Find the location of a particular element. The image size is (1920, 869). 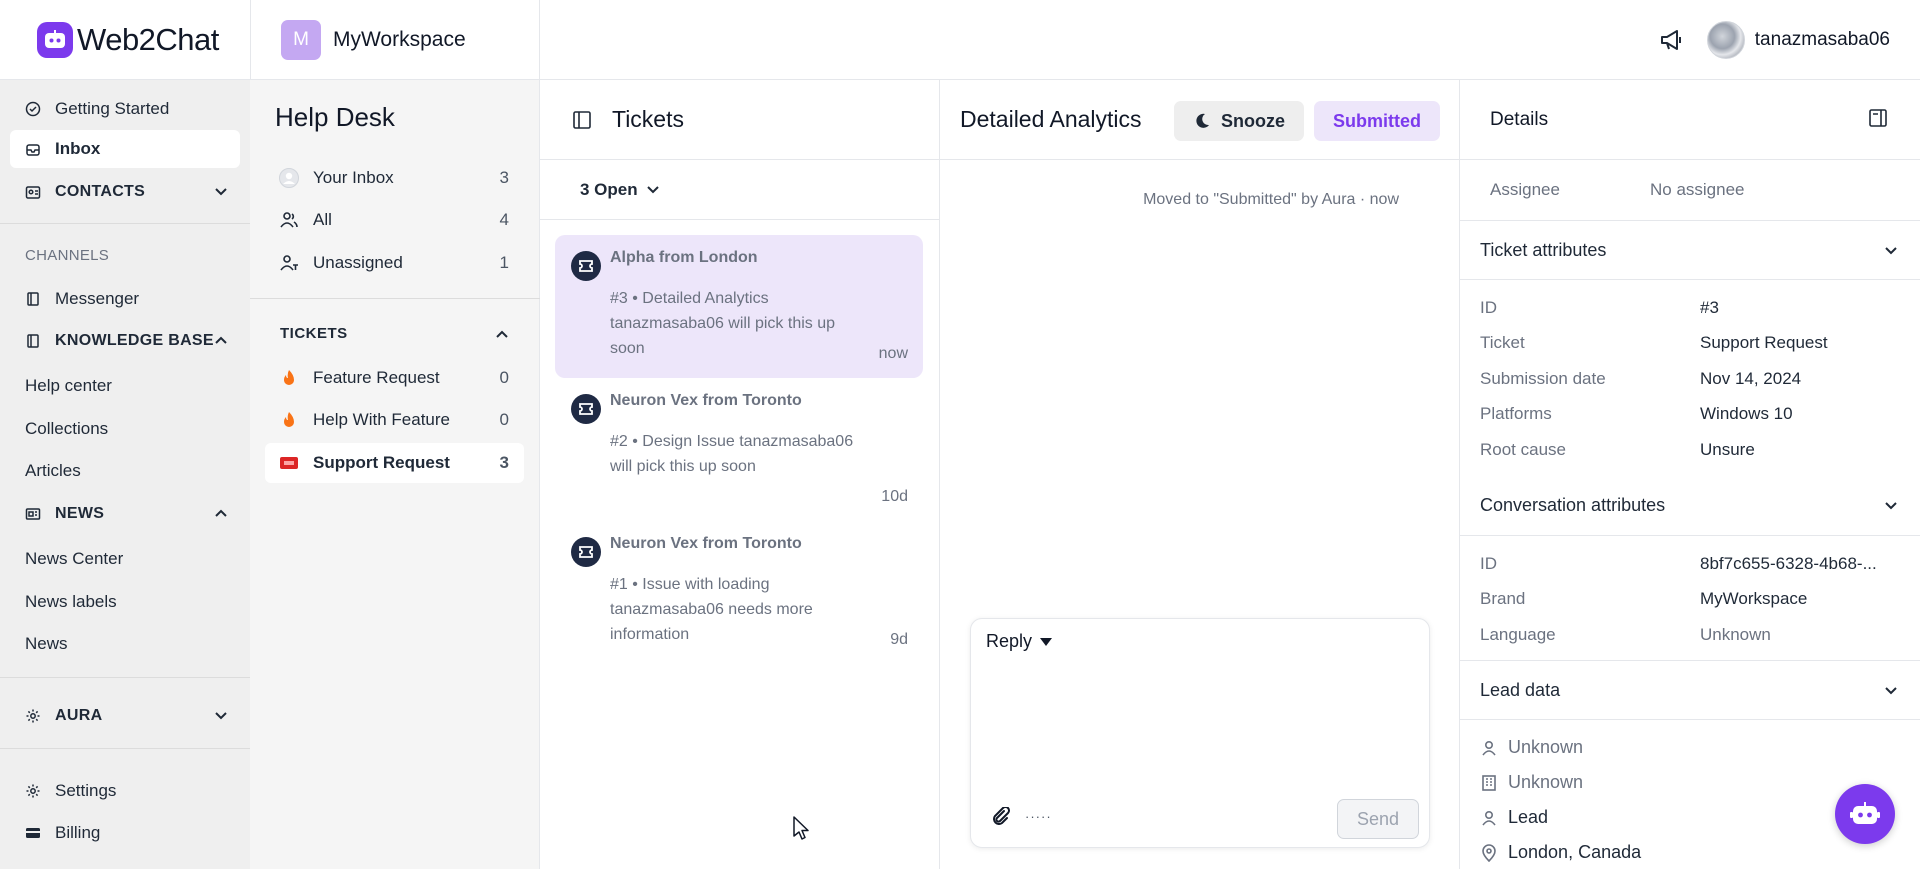

ticket-attributes-section: Ticket attributes is located at coordinates (1690, 250).